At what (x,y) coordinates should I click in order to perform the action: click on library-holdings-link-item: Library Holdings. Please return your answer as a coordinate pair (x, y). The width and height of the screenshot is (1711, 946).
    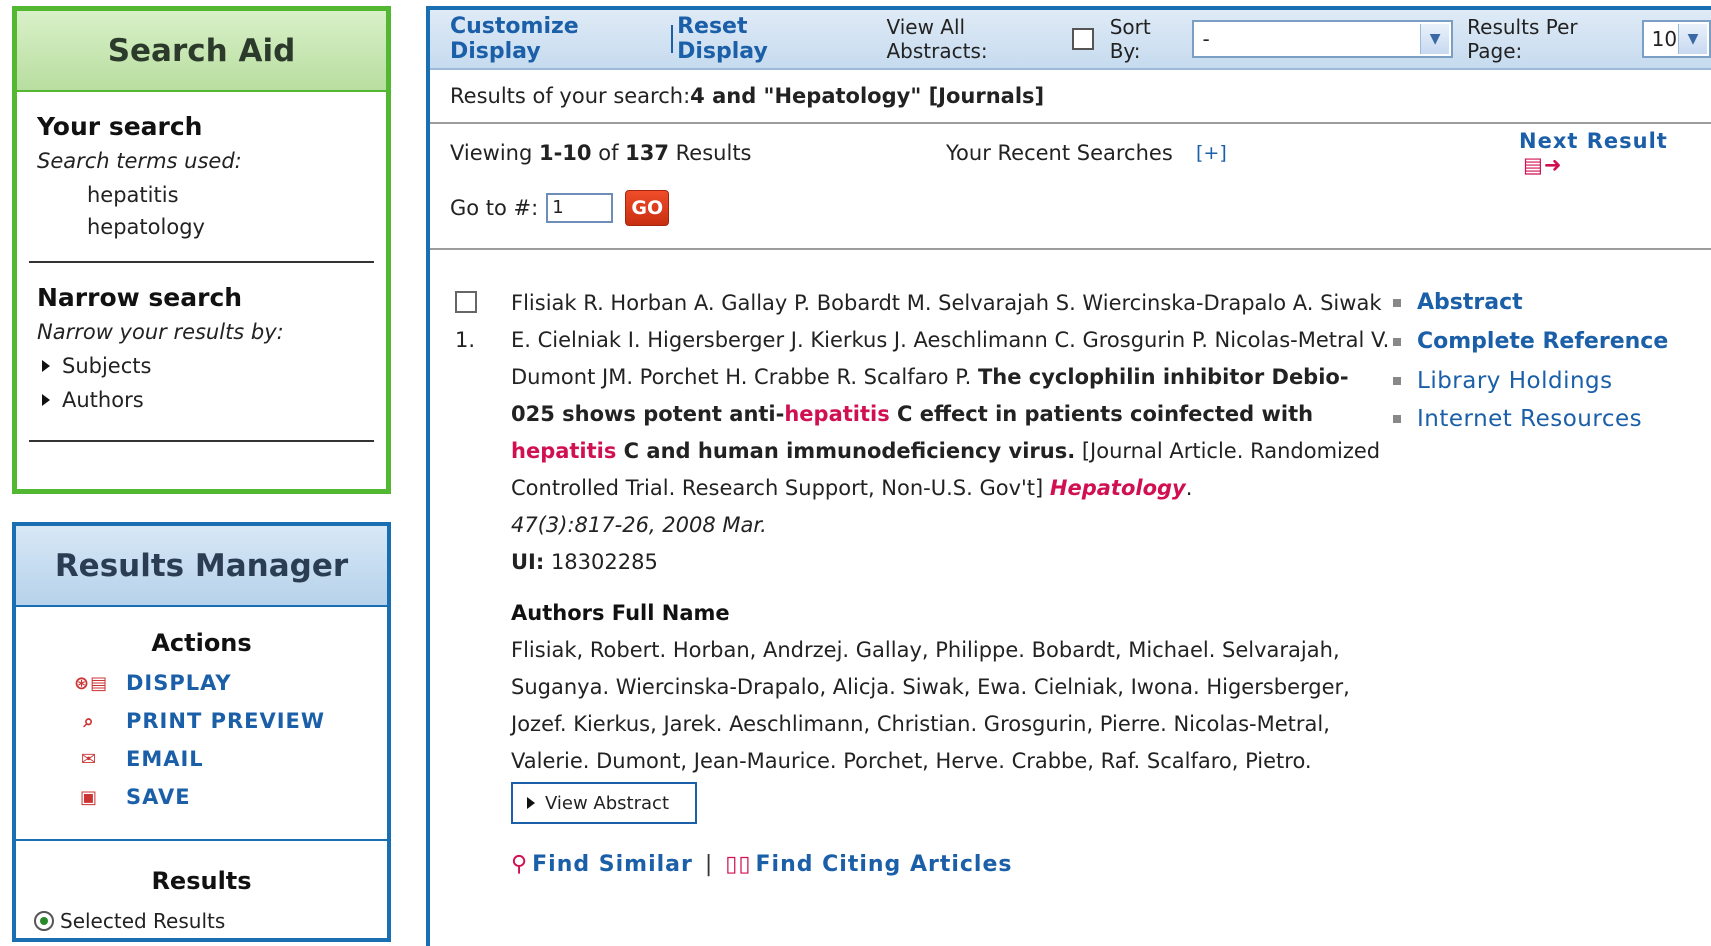
    Looking at the image, I should click on (1530, 381).